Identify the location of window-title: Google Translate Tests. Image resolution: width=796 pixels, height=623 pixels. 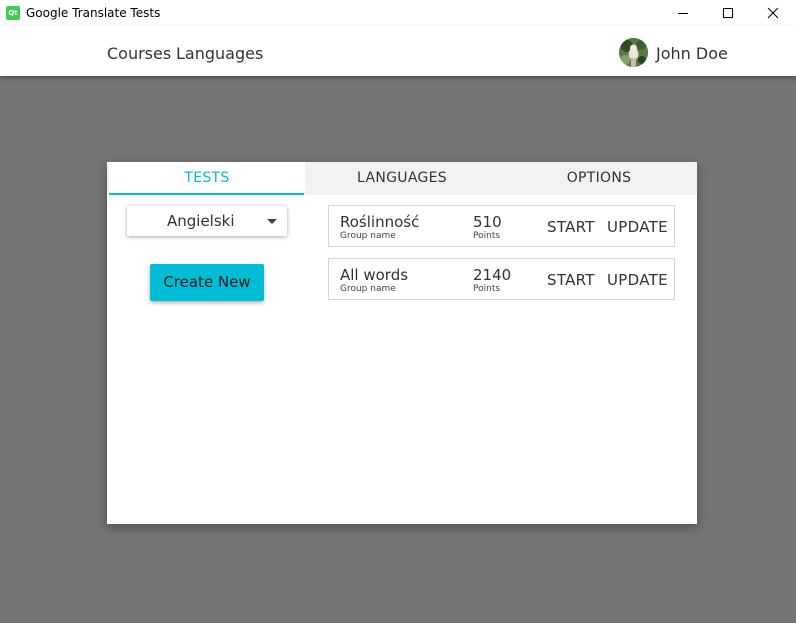
(93, 13).